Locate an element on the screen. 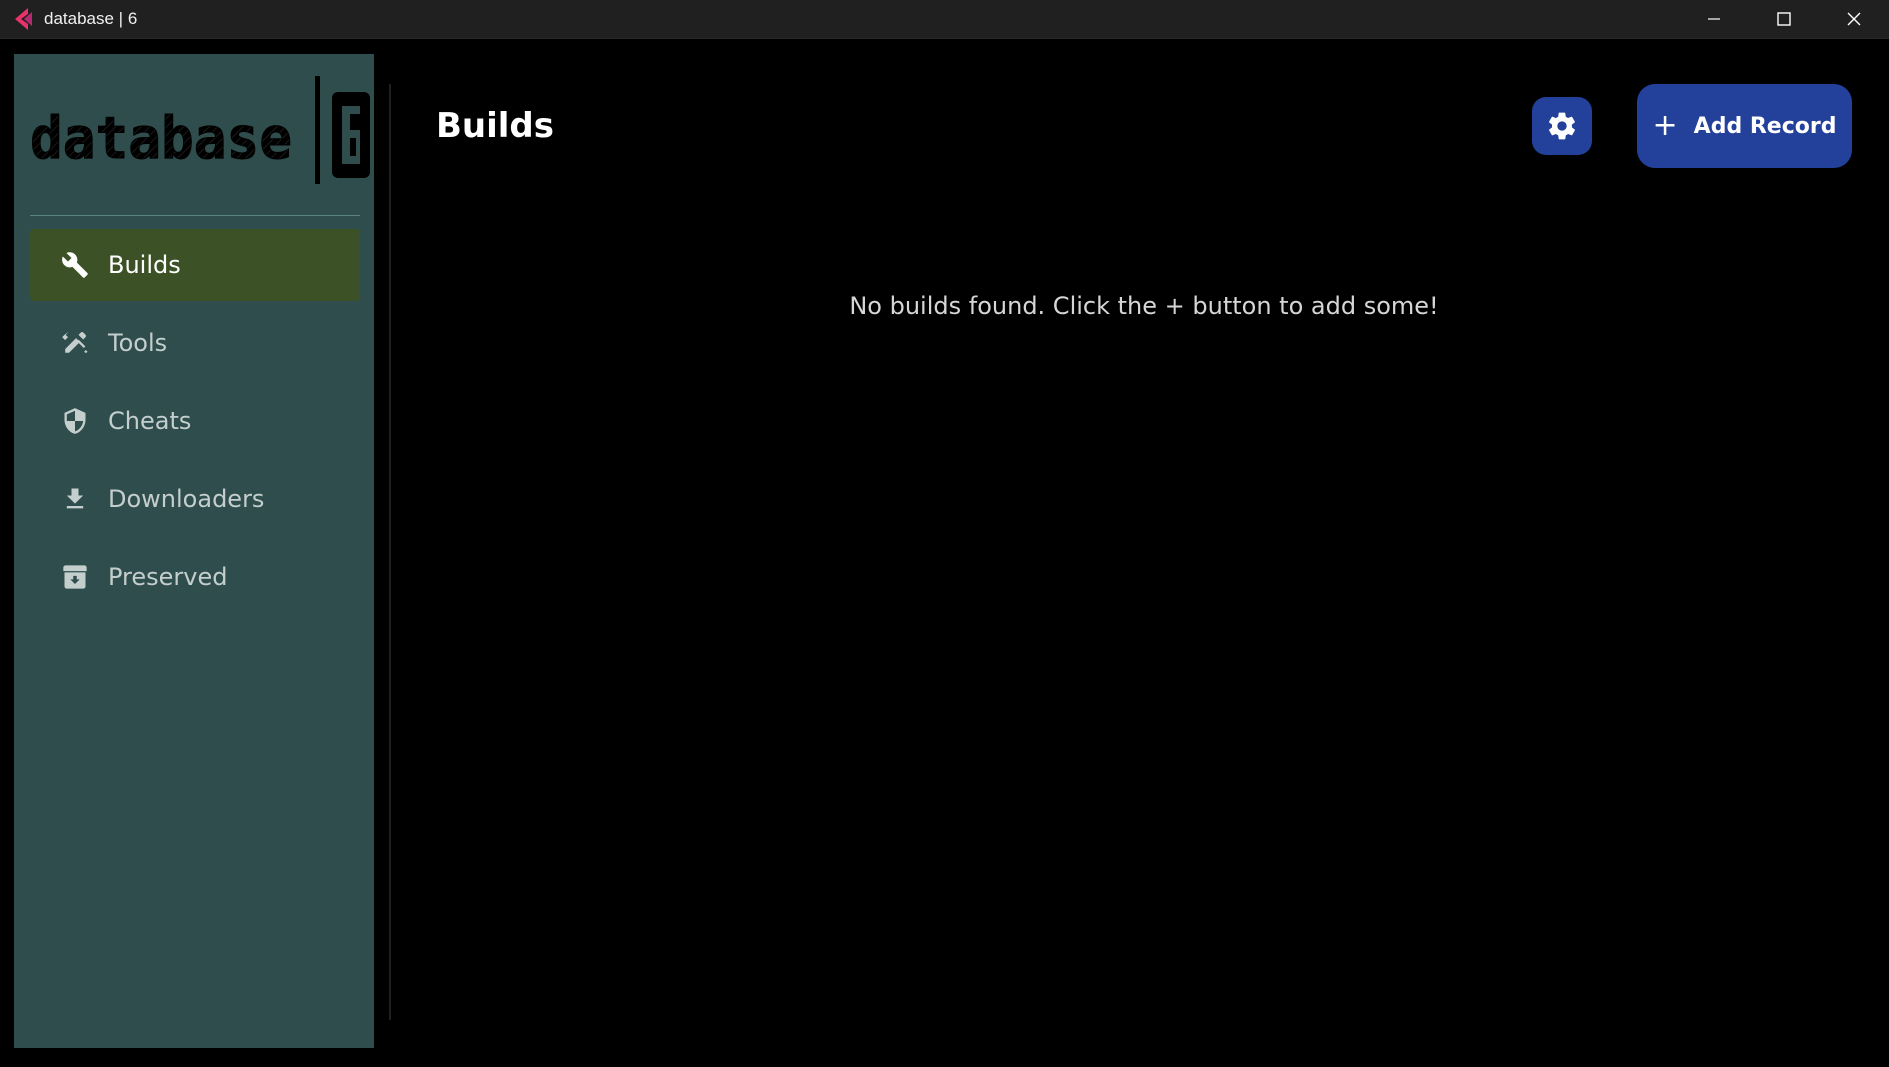 The height and width of the screenshot is (1067, 1889). minimize-icon is located at coordinates (1714, 19).